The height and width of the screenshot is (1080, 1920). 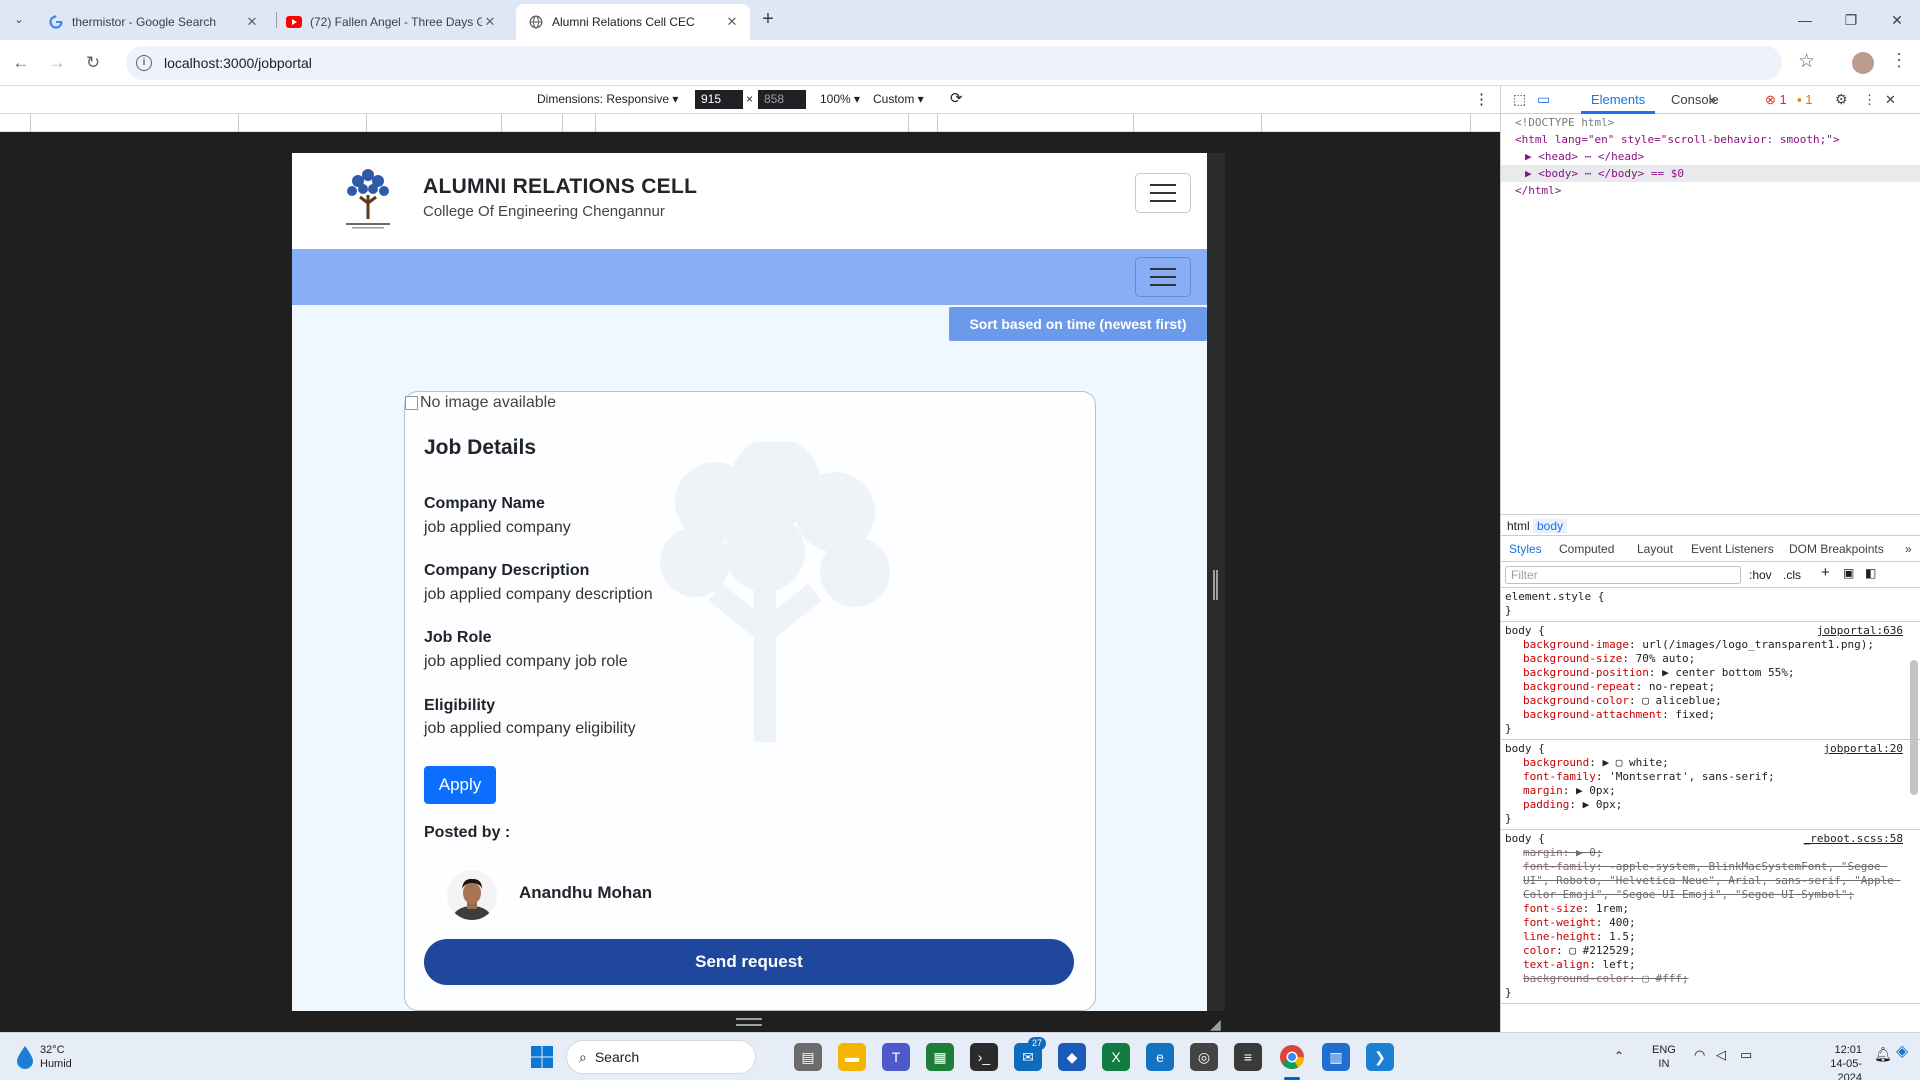 What do you see at coordinates (1712, 687) in the screenshot?
I see `css-declaration: background-repeat: no-repeat;` at bounding box center [1712, 687].